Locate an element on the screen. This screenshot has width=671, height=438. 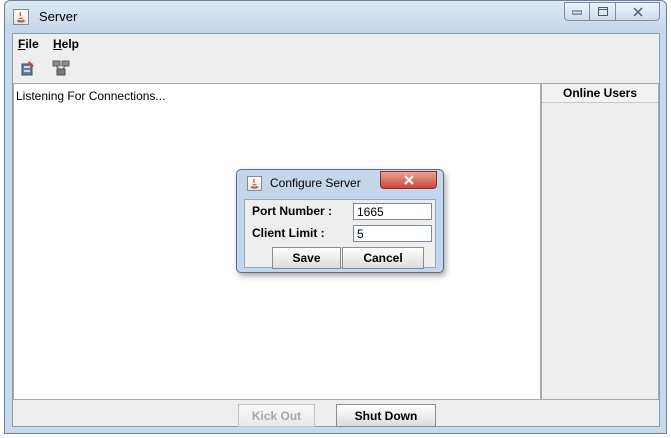
client-limit-field is located at coordinates (392, 233).